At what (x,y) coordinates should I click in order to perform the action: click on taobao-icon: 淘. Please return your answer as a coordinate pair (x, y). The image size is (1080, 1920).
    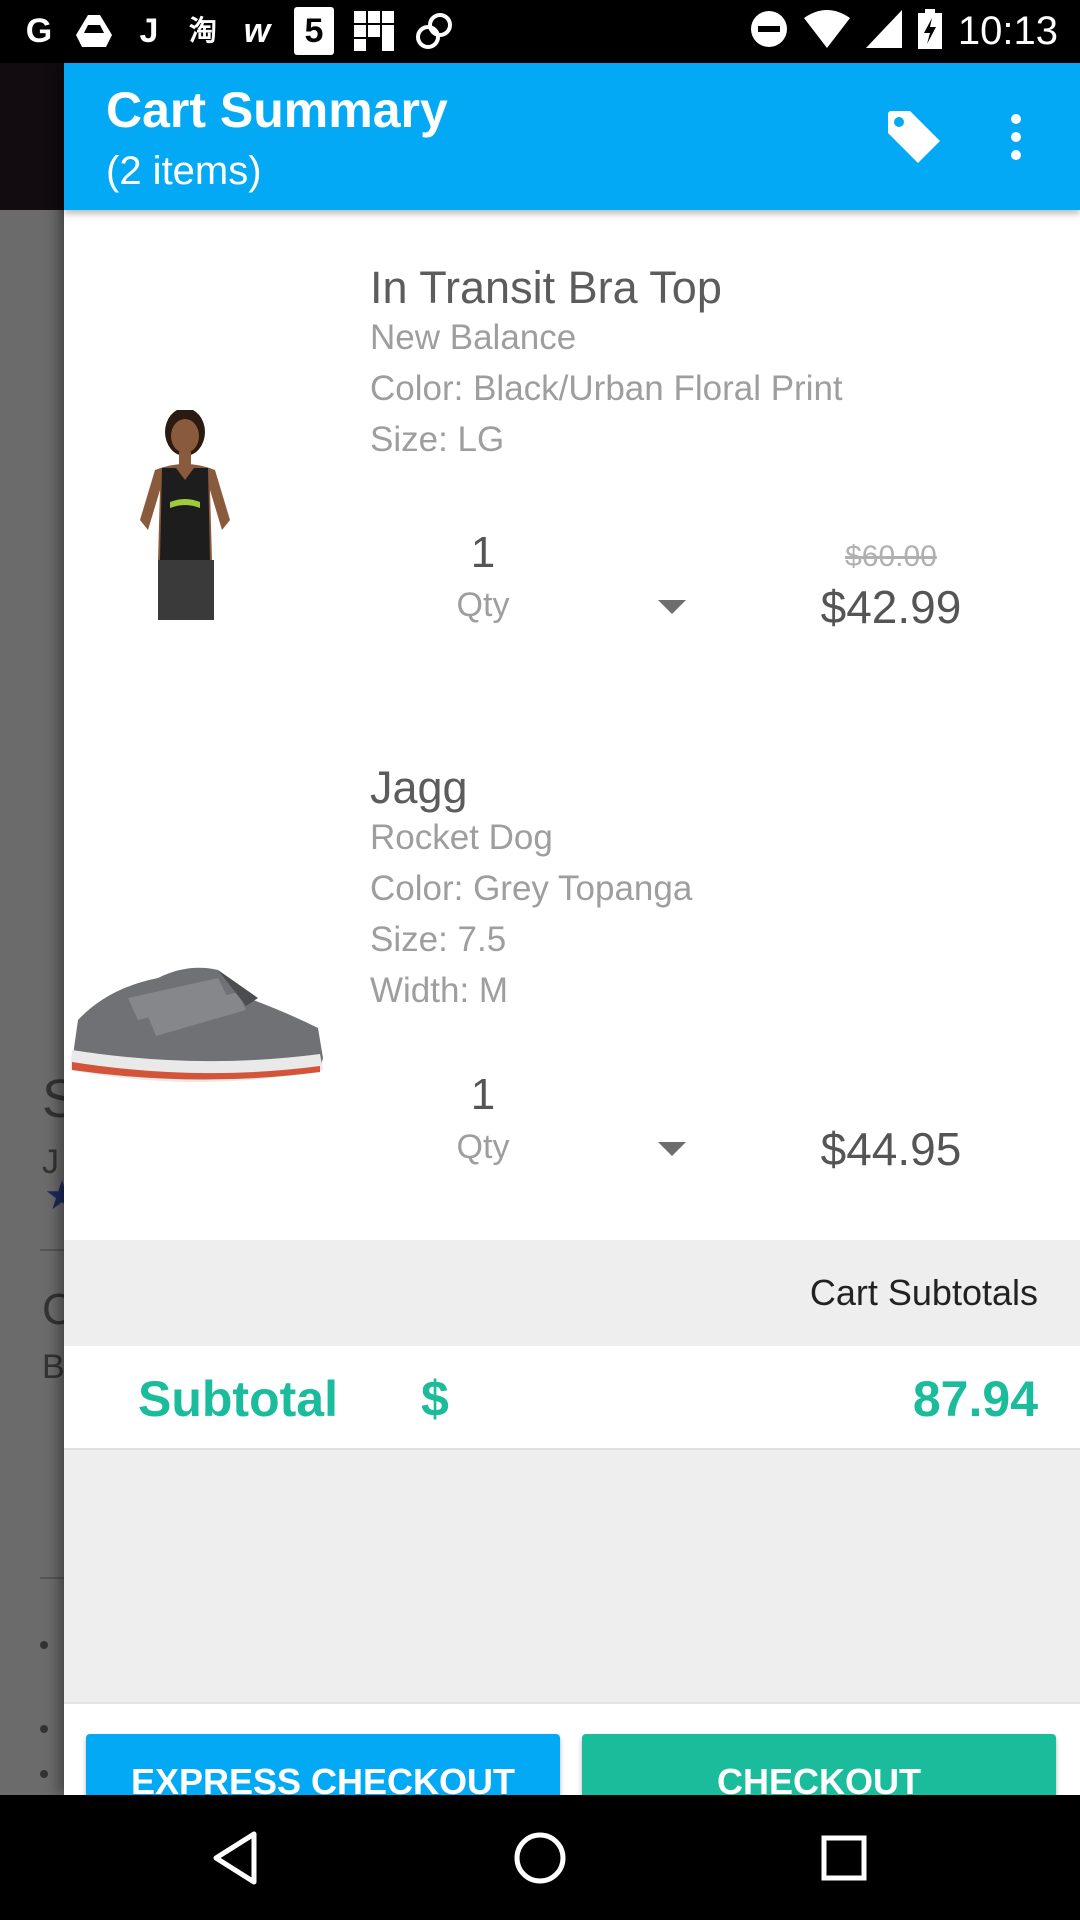
    Looking at the image, I should click on (202, 30).